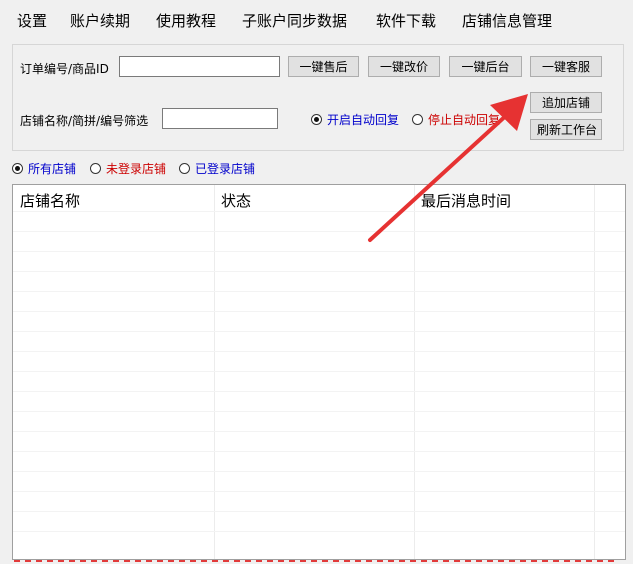 This screenshot has height=564, width=633. I want to click on all-shops-label: 所有店铺, so click(52, 169).